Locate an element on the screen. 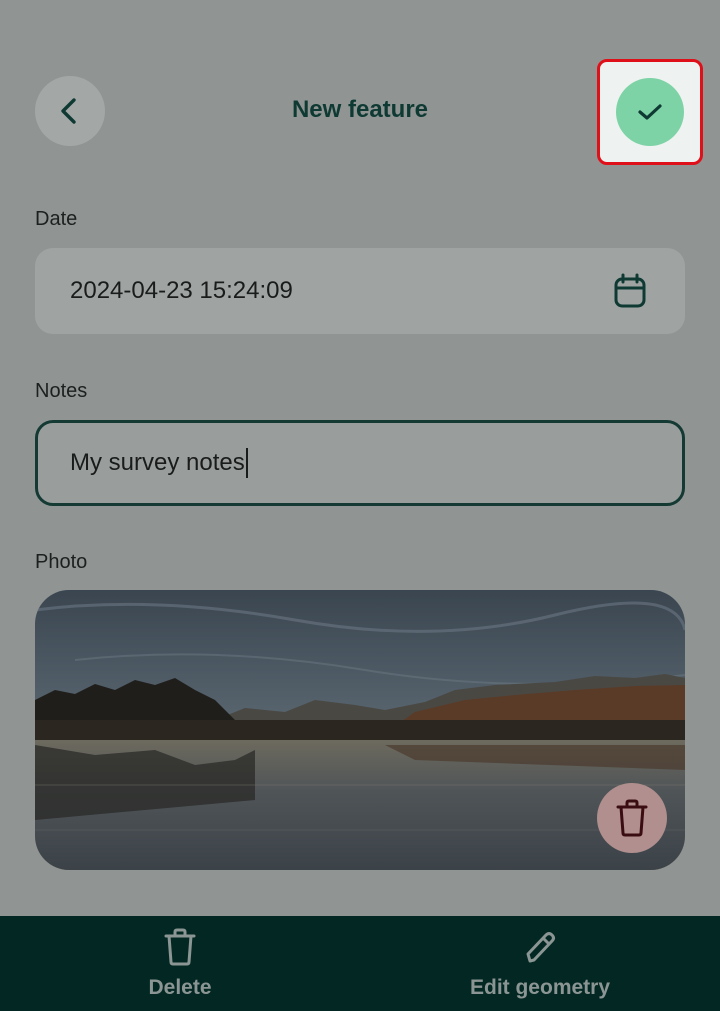 The width and height of the screenshot is (720, 1011). text-cursor is located at coordinates (246, 463).